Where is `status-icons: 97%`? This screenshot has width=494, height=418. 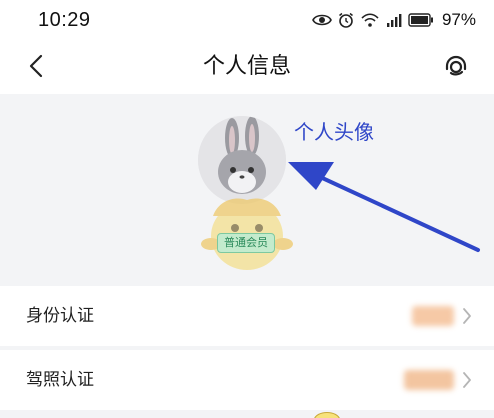 status-icons: 97% is located at coordinates (394, 20).